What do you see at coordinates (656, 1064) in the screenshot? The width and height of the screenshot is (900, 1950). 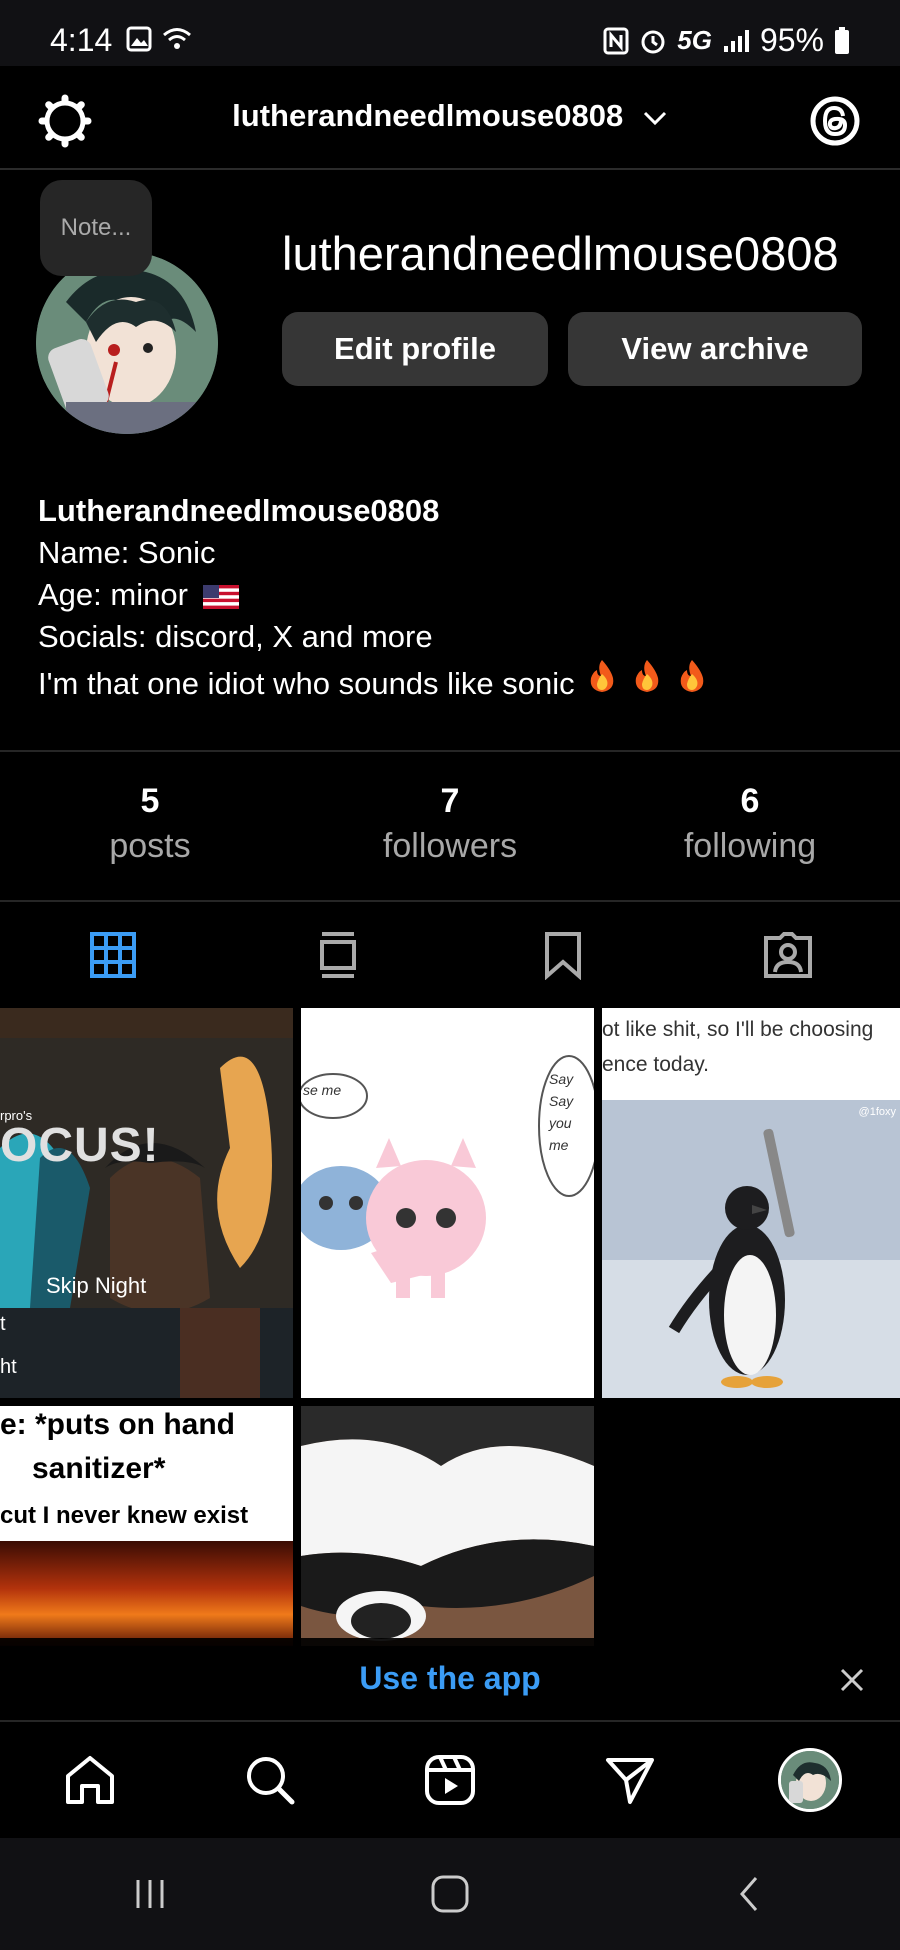 I see `post-overlay-text: ence today.` at bounding box center [656, 1064].